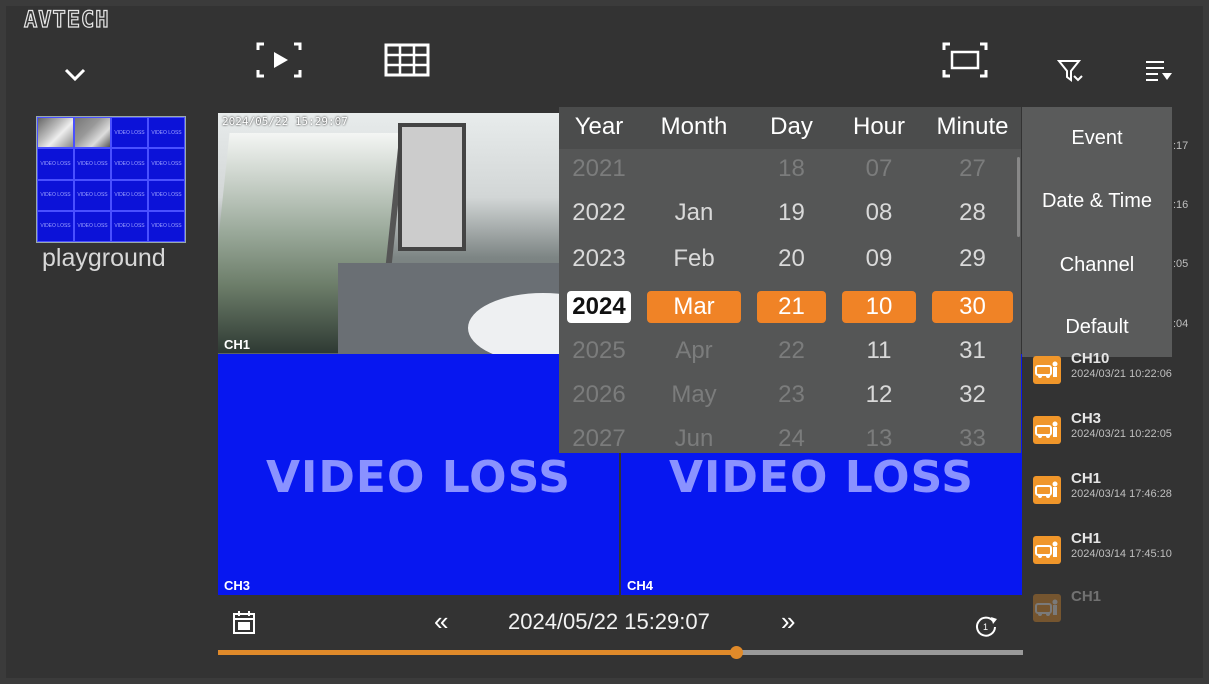  I want to click on picker-column-title: Month, so click(694, 126).